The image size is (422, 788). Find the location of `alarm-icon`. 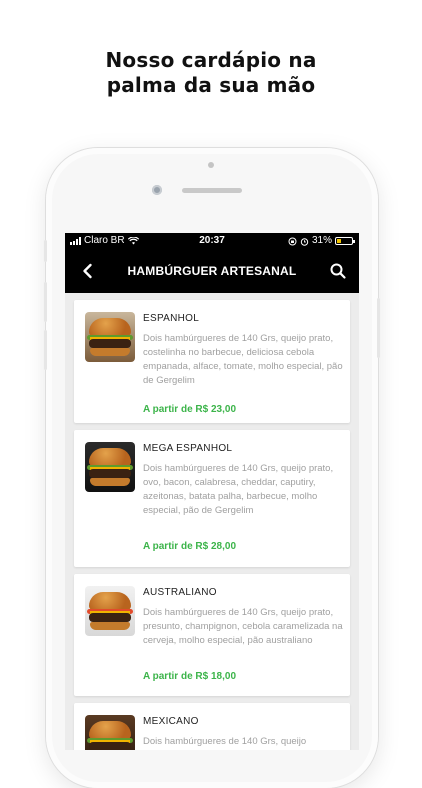

alarm-icon is located at coordinates (304, 241).